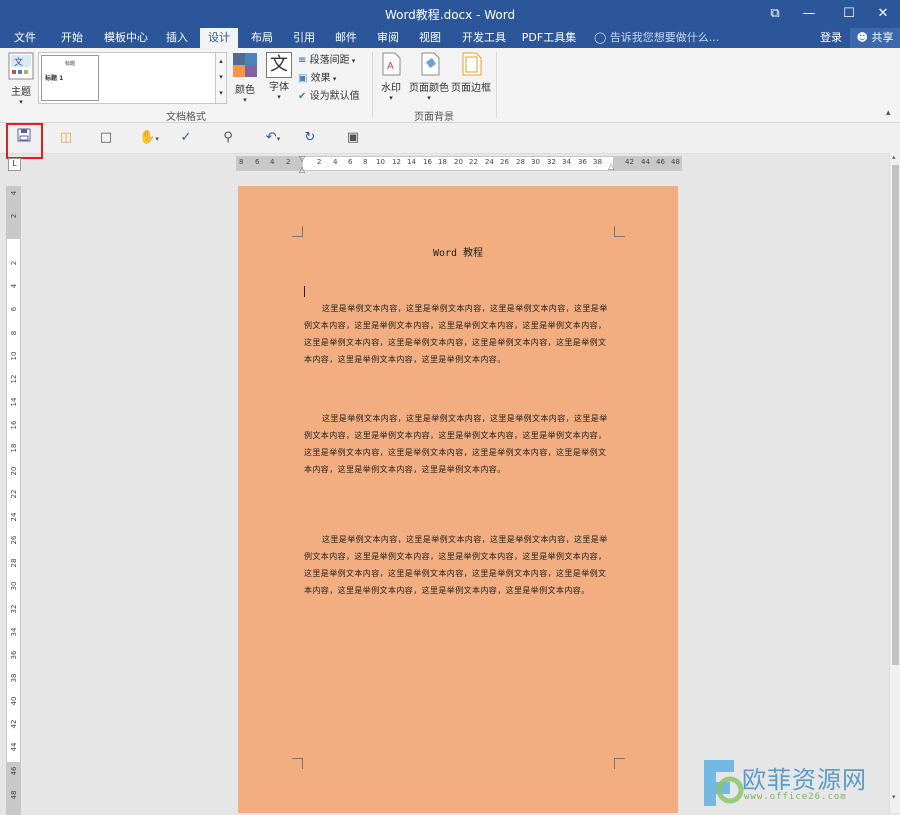 The image size is (900, 815). I want to click on style-preview-heading: 标题 1, so click(54, 78).